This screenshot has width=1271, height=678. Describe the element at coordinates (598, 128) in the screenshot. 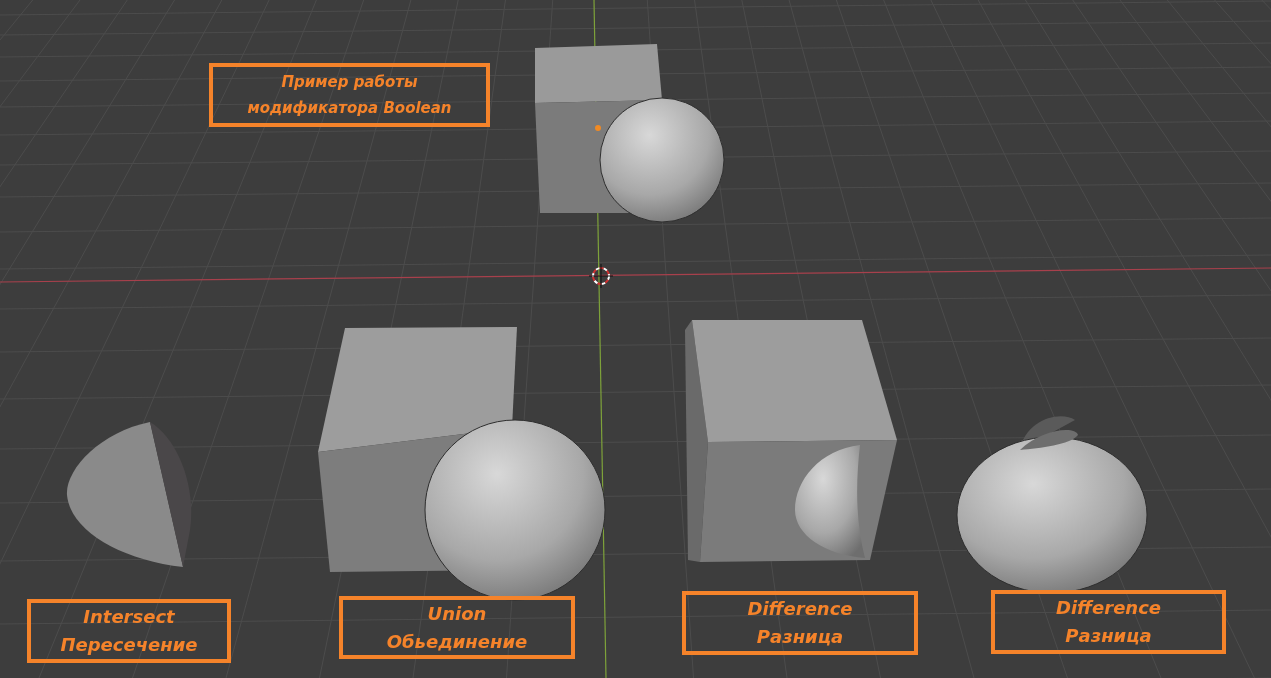

I see `origin-dot` at that location.